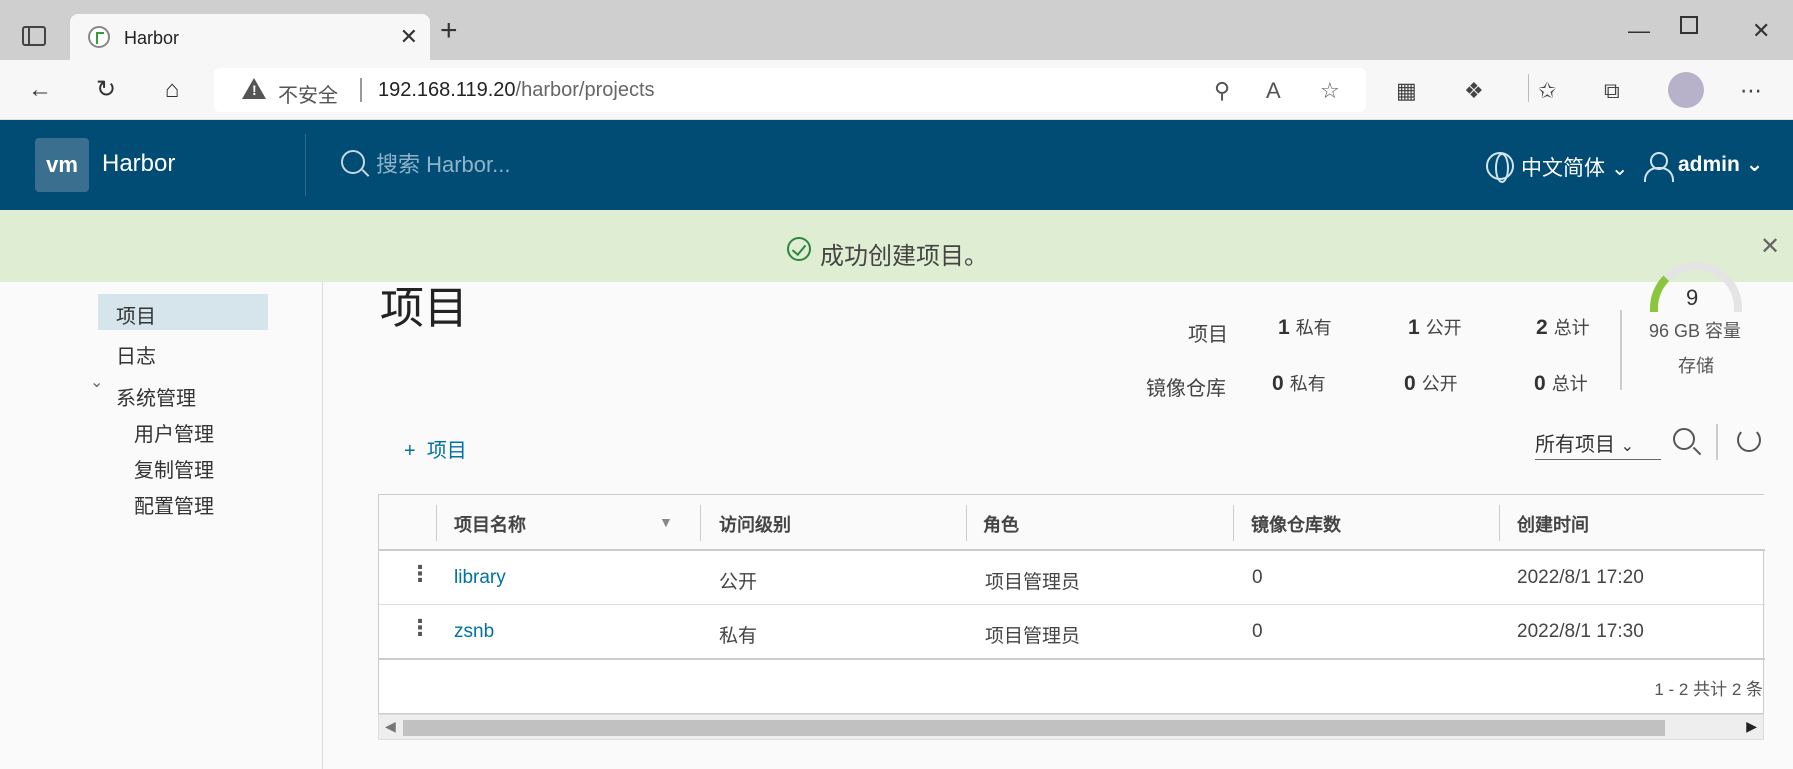 This screenshot has width=1793, height=769. Describe the element at coordinates (1406, 91) in the screenshot. I see `extension-icon: ▦` at that location.